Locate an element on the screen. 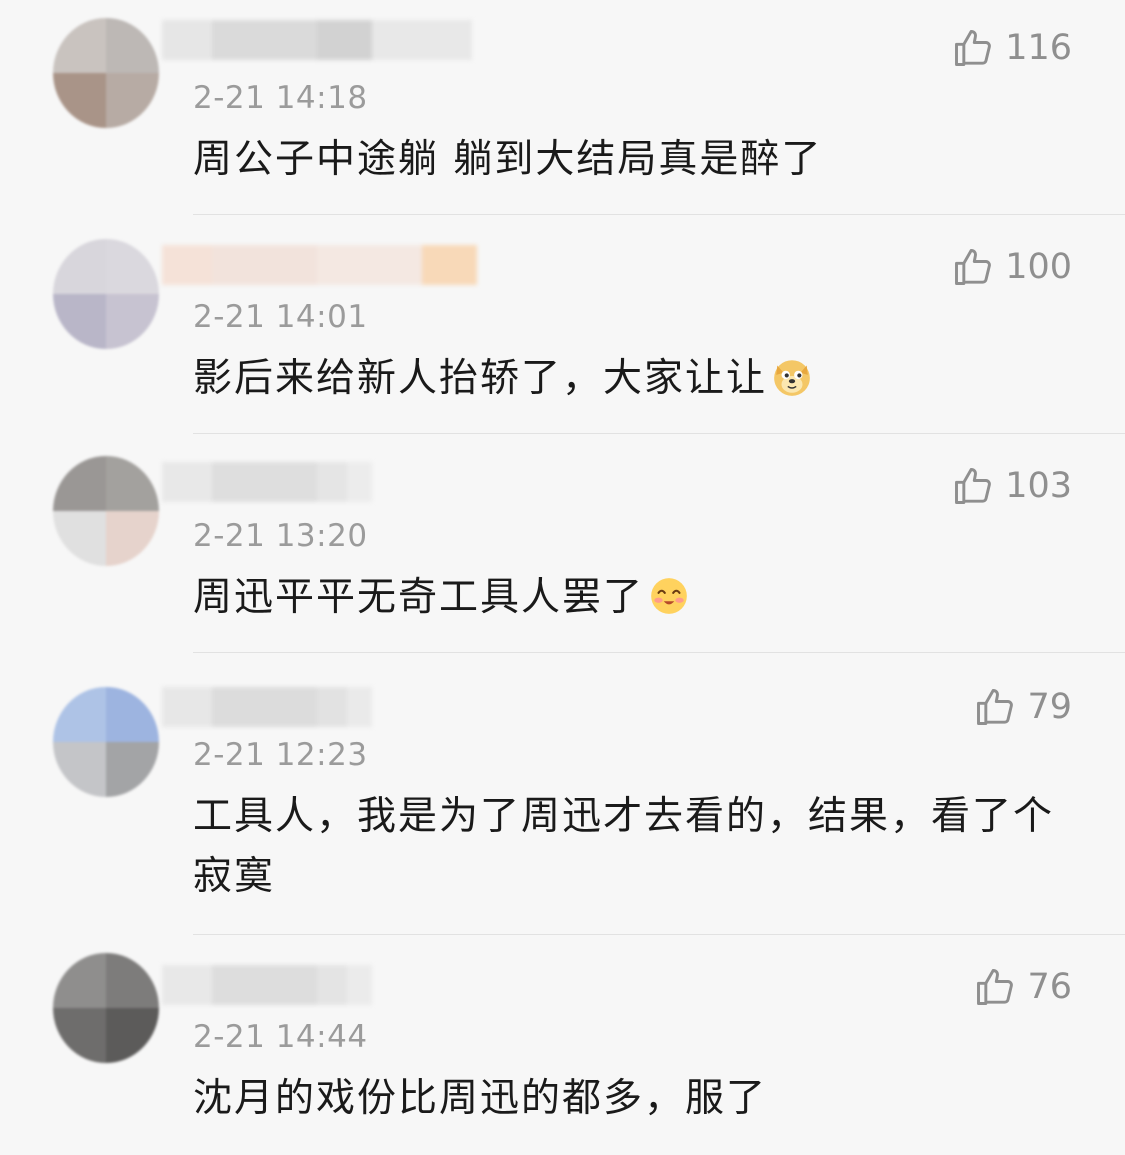 The image size is (1125, 1155). blush-emoji-icon is located at coordinates (669, 596).